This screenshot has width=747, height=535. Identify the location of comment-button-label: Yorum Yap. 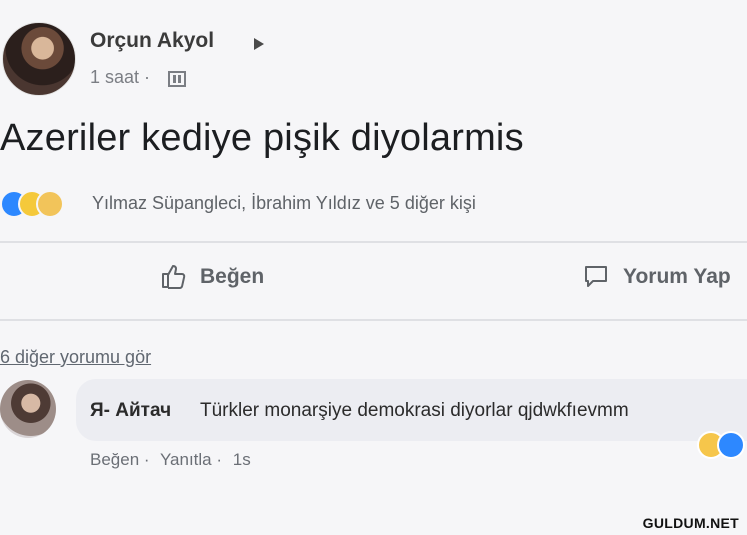
(677, 276).